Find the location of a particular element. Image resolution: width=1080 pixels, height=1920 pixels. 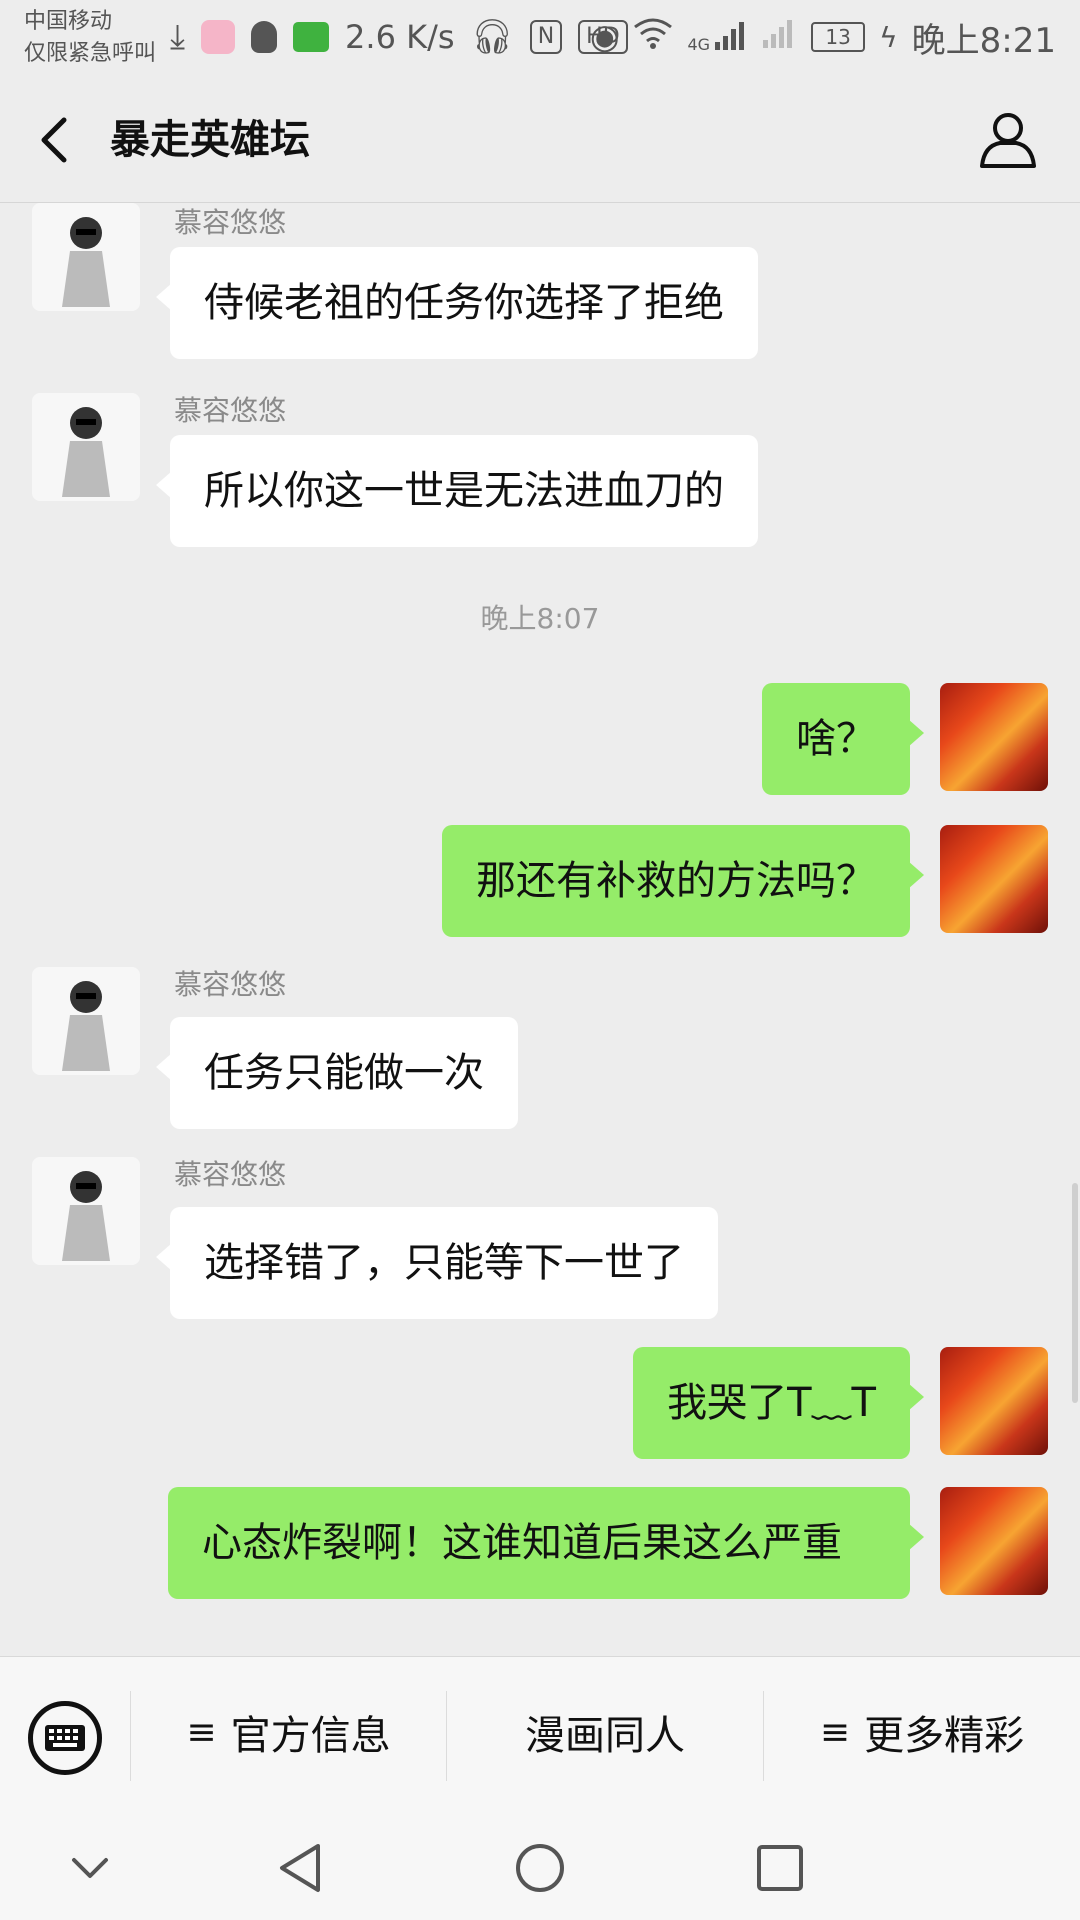

message-row: 那还有补救的方法吗？ is located at coordinates (540, 881).